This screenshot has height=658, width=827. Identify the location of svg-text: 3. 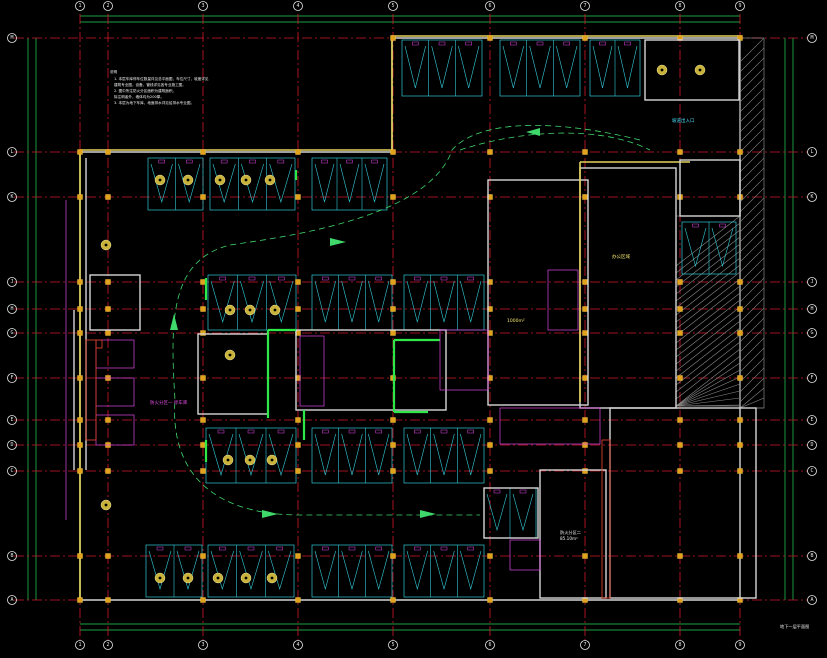
(202, 6).